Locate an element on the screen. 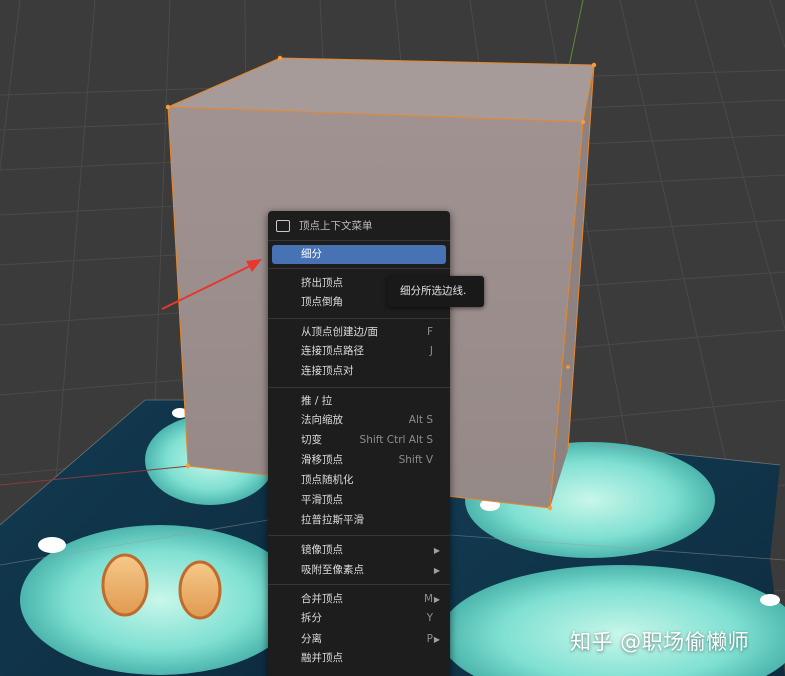 This screenshot has width=785, height=676. menu-item: 拉普拉斯平滑 is located at coordinates (359, 520).